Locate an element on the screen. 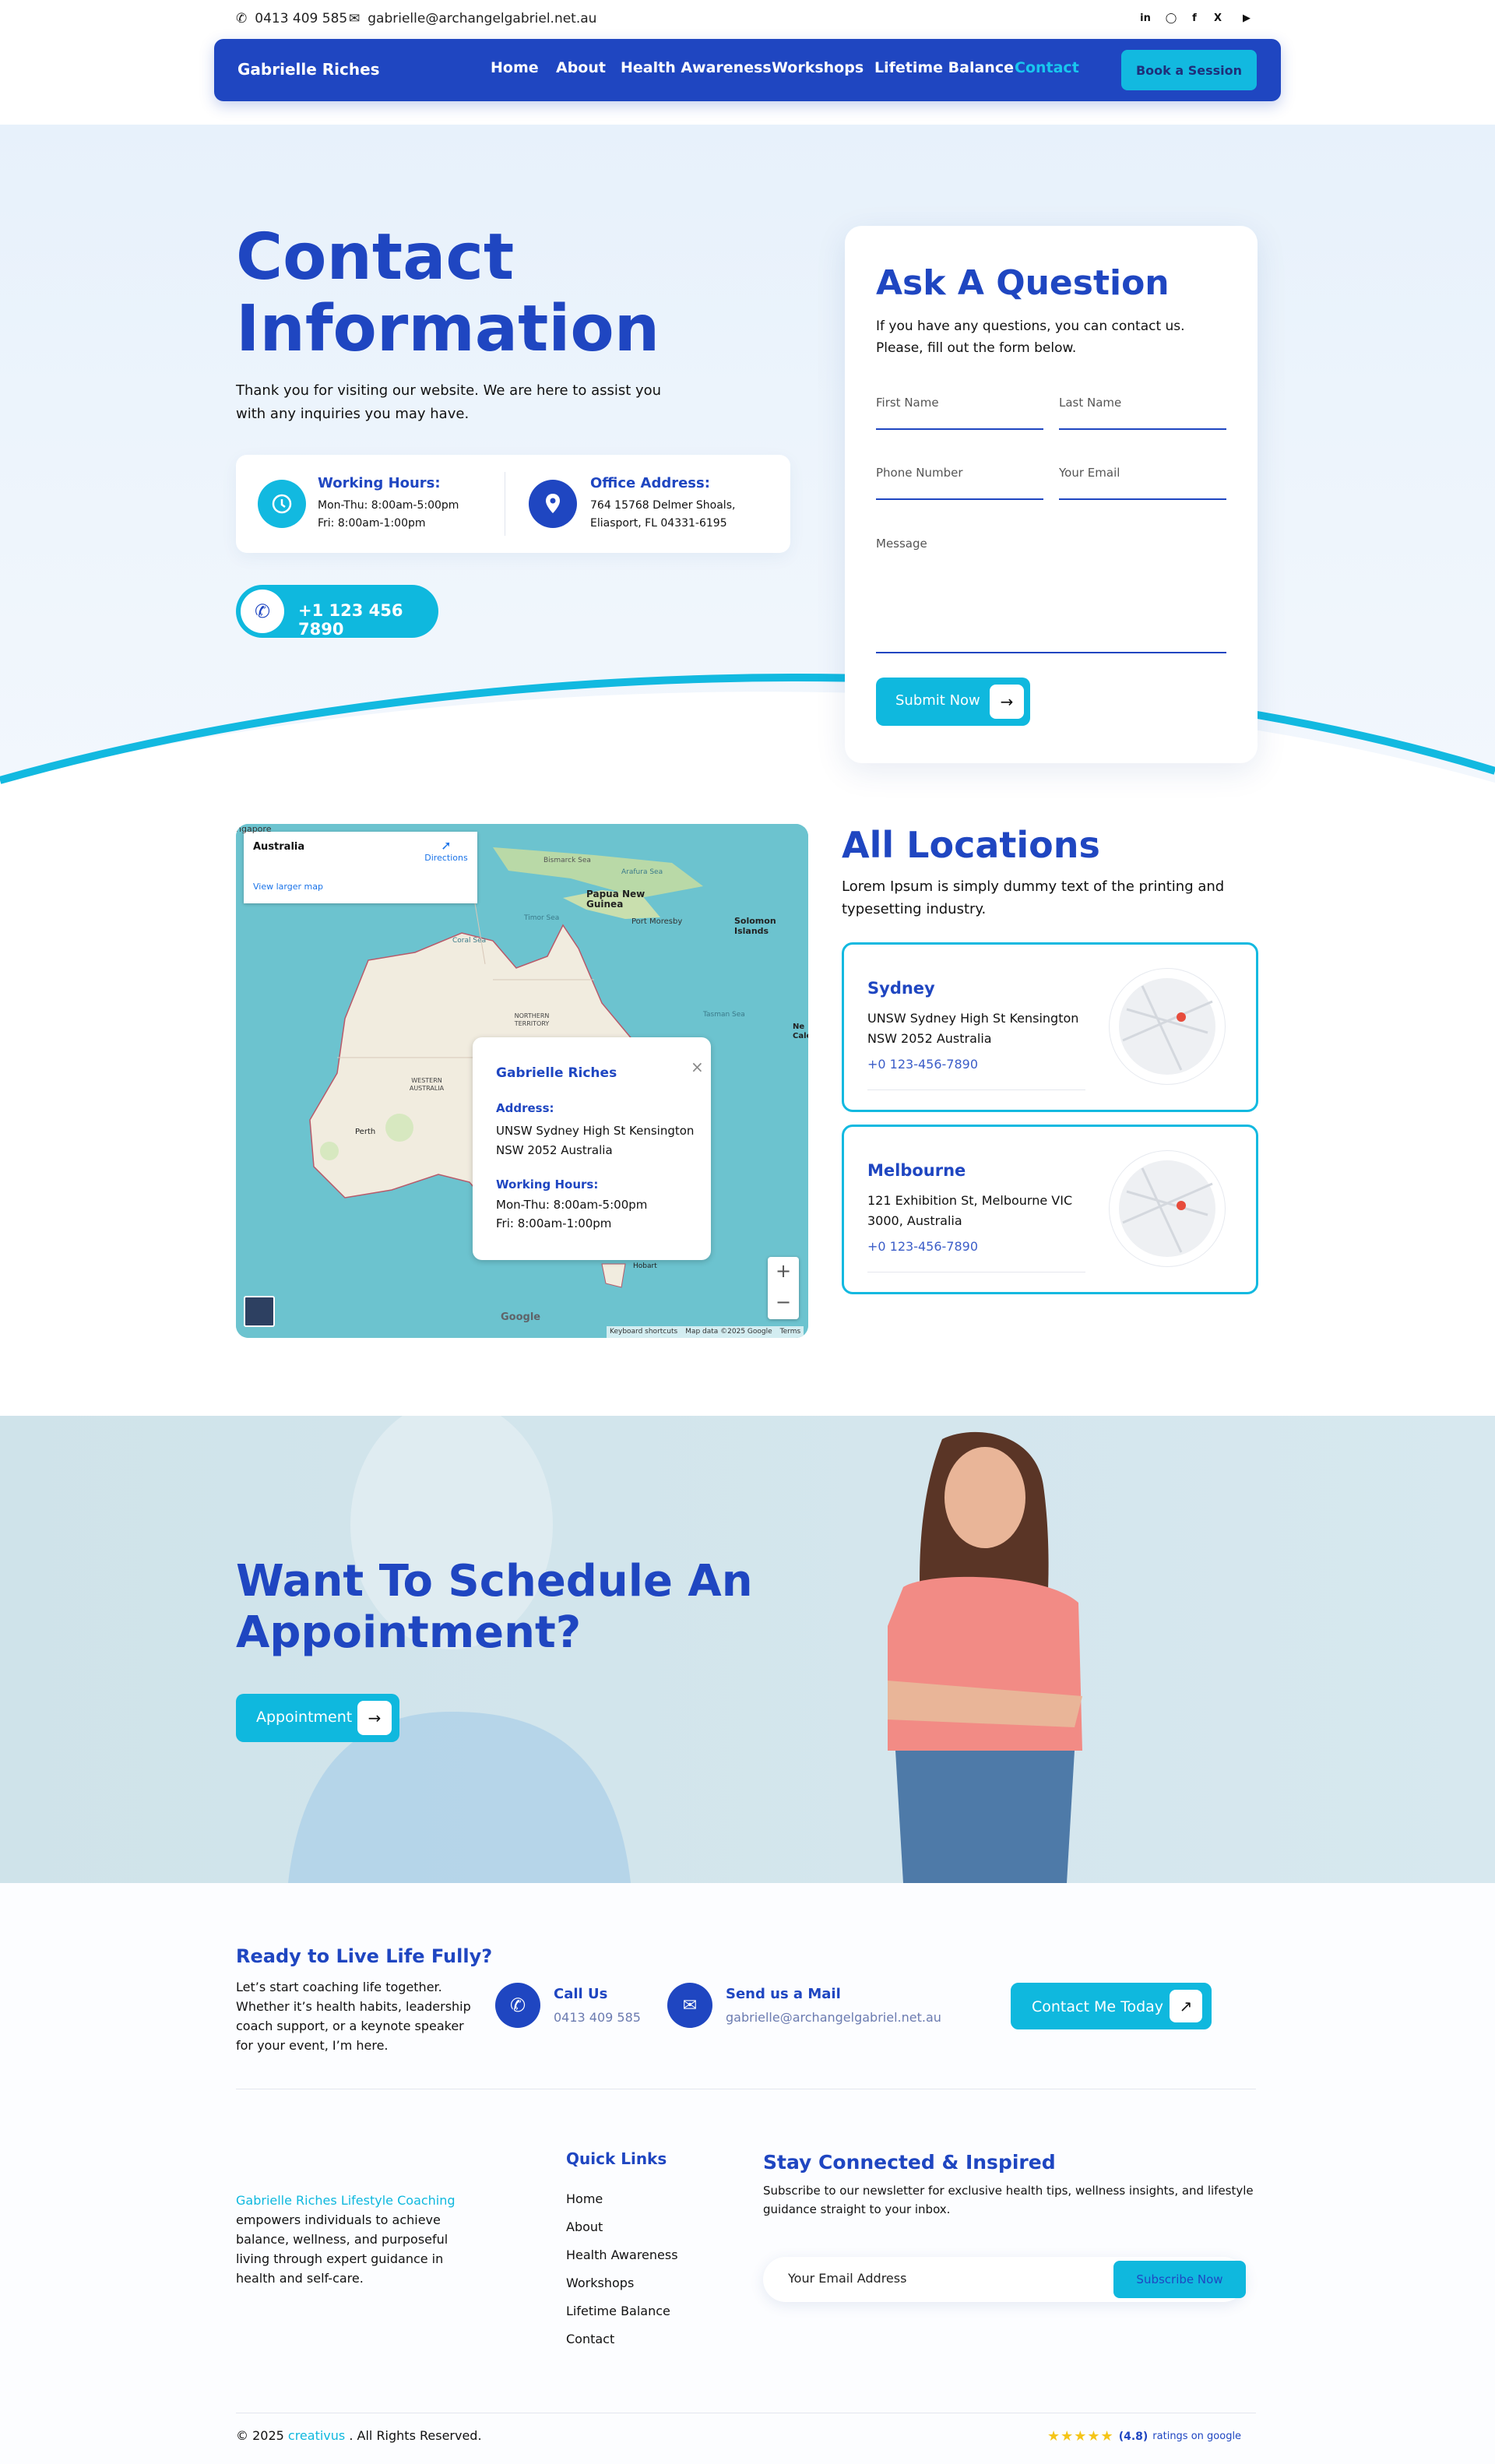 Image resolution: width=1495 pixels, height=2464 pixels. newsletter-email-input: Your Email Address is located at coordinates (847, 2278).